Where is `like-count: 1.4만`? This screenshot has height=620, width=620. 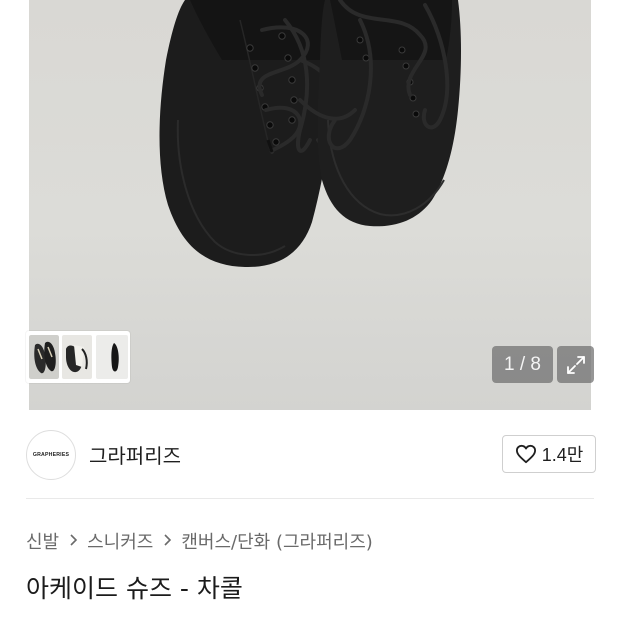
like-count: 1.4만 is located at coordinates (562, 455).